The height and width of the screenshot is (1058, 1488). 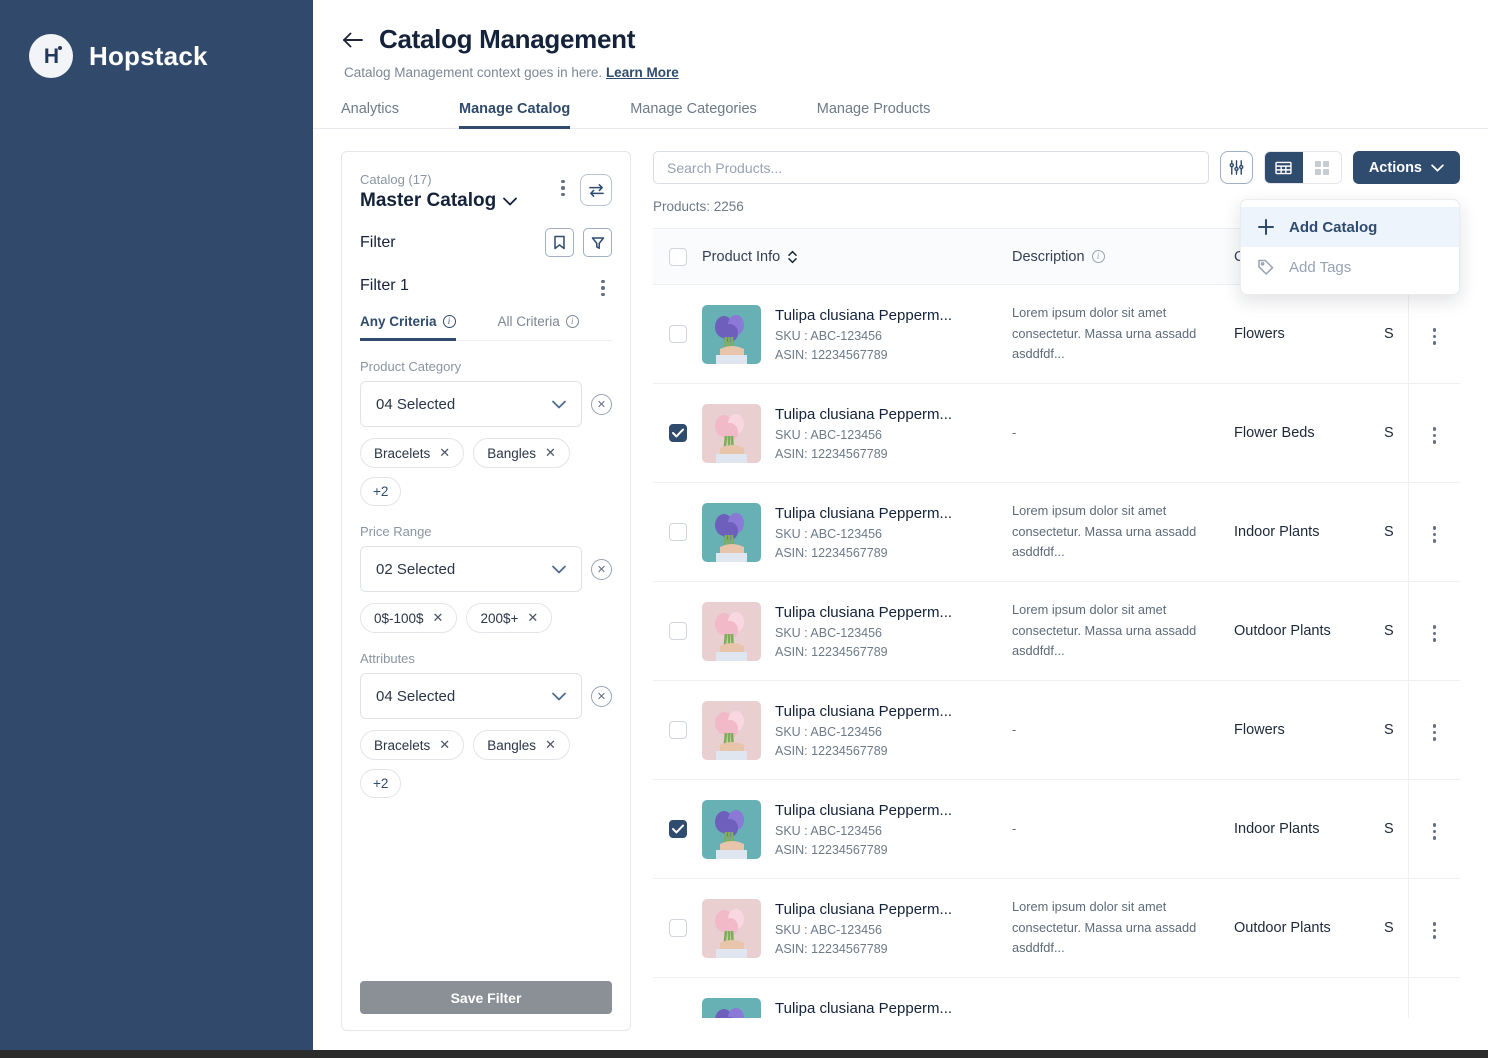 What do you see at coordinates (1117, 257) in the screenshot?
I see `column-header-description: Description i` at bounding box center [1117, 257].